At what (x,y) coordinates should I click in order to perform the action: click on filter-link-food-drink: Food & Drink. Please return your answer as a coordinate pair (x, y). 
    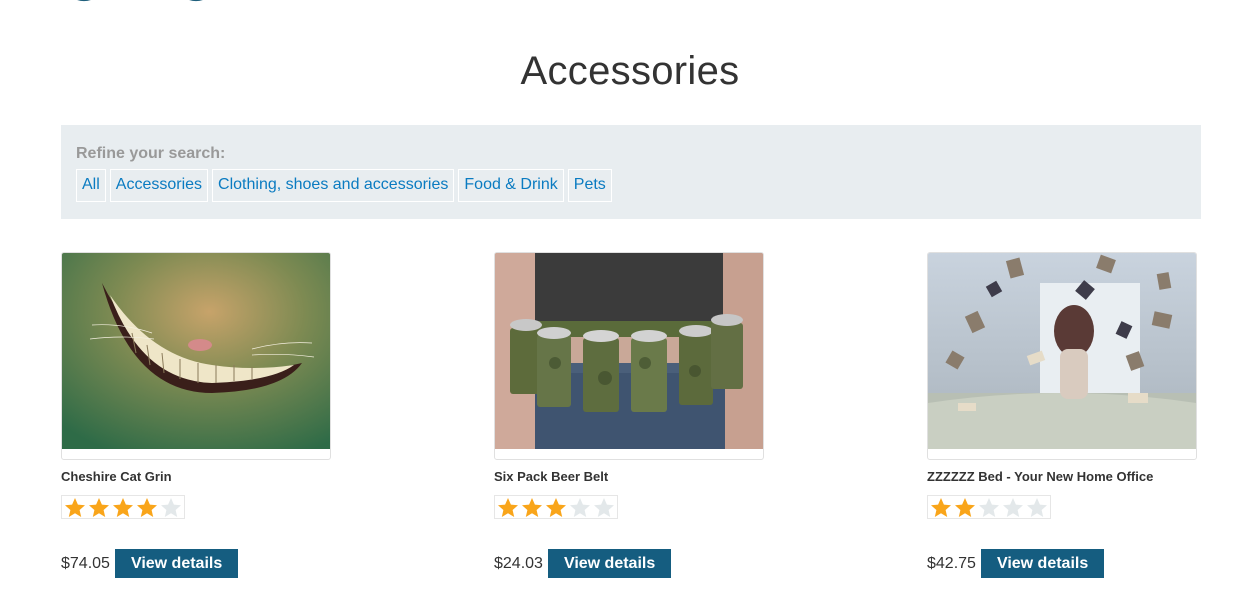
    Looking at the image, I should click on (511, 185).